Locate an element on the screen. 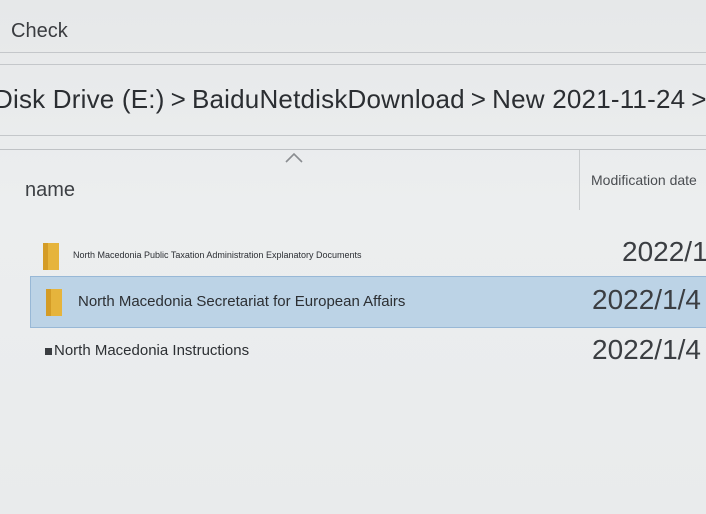  column-header-name: name is located at coordinates (50, 190).